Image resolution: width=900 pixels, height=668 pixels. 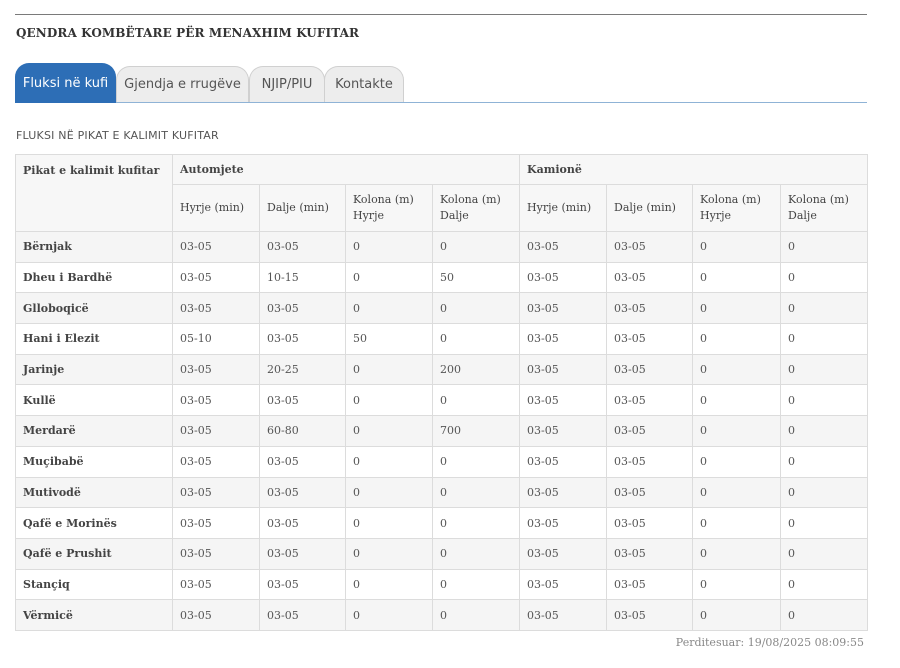 What do you see at coordinates (476, 369) in the screenshot?
I see `table-cell: 200` at bounding box center [476, 369].